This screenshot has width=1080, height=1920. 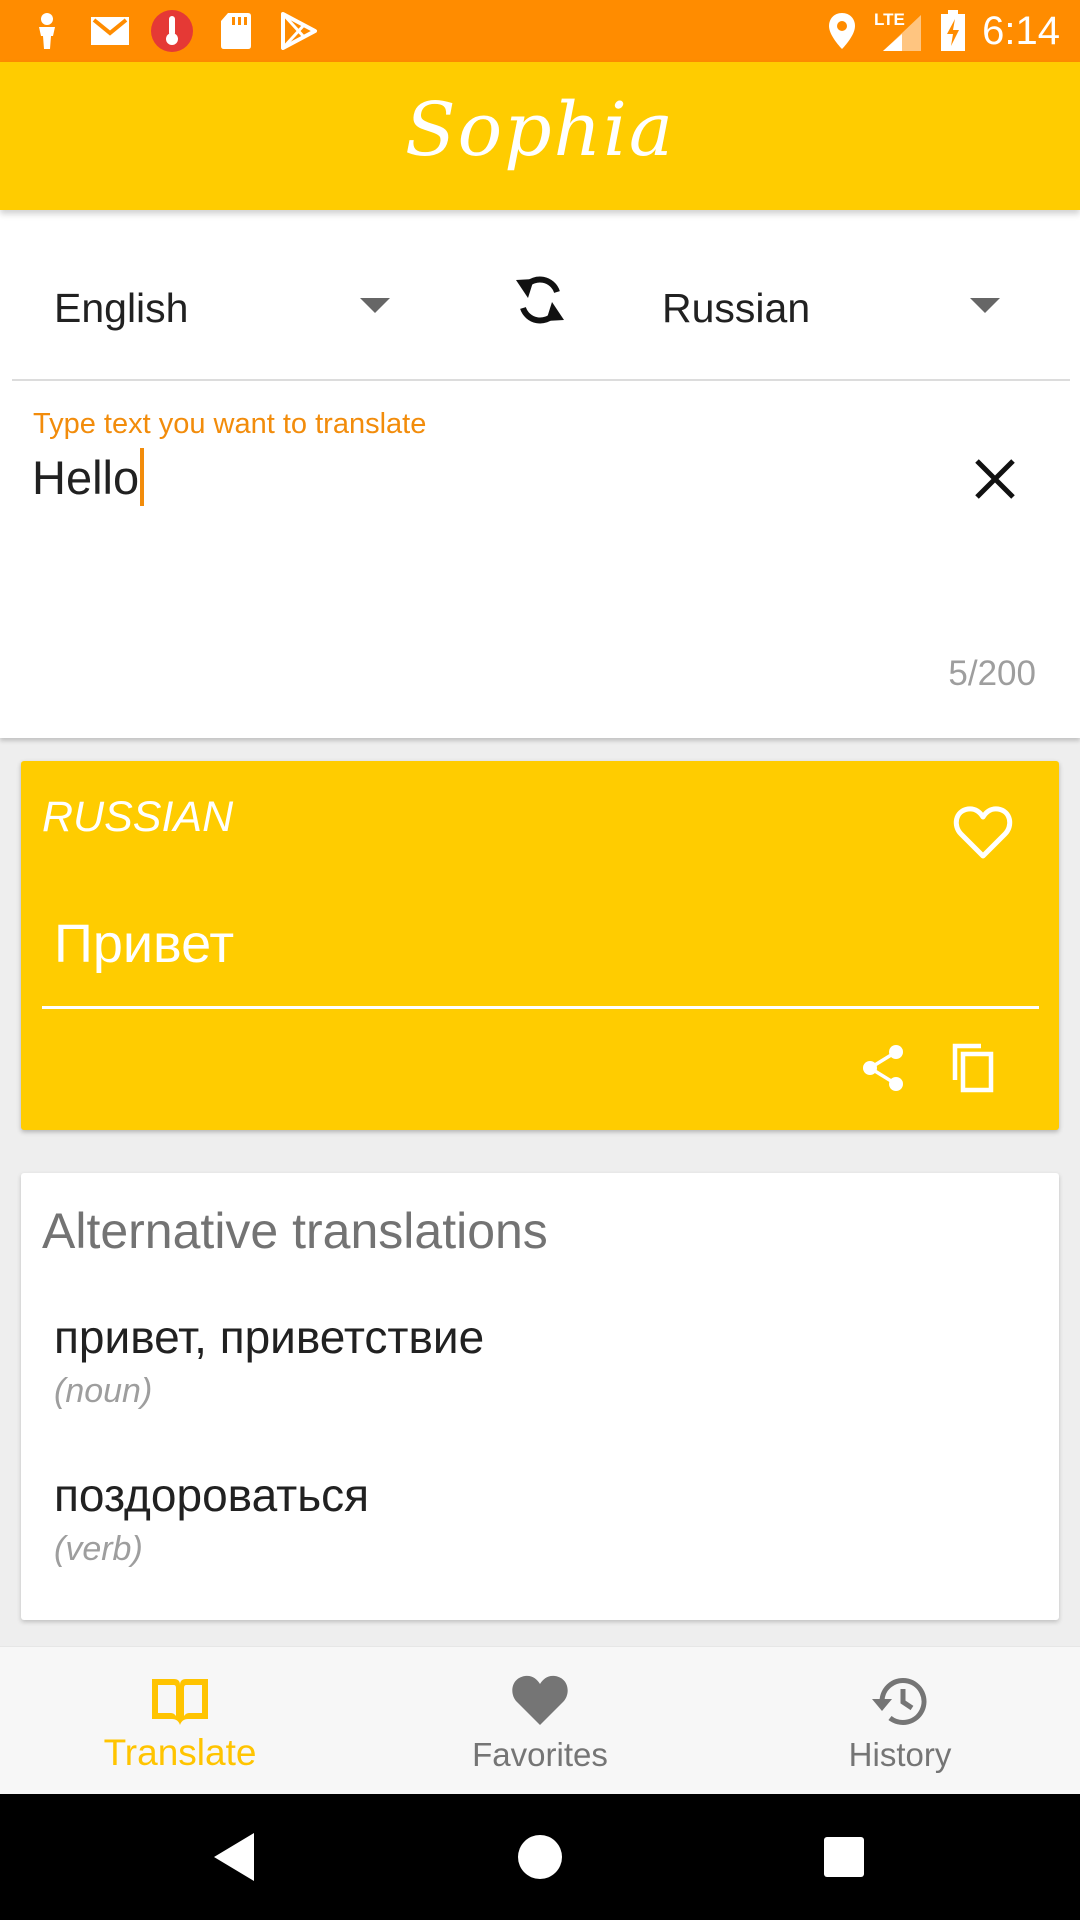 What do you see at coordinates (844, 1857) in the screenshot?
I see `recents-icon` at bounding box center [844, 1857].